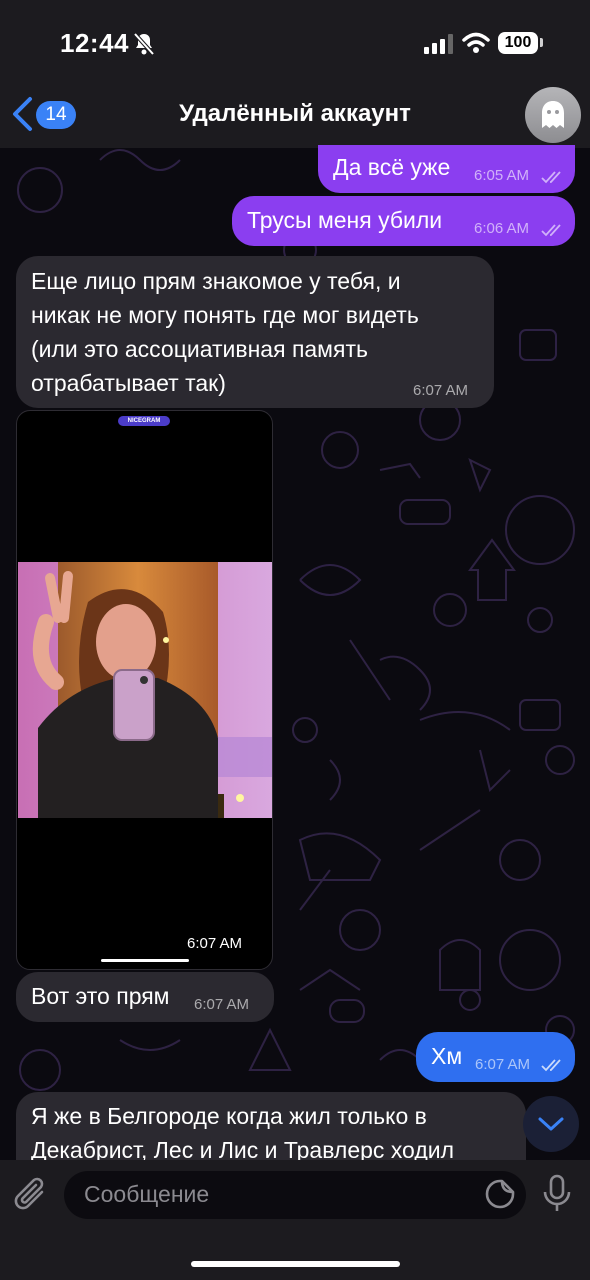 Image resolution: width=590 pixels, height=1280 pixels. I want to click on message-time: 6:06 AM, so click(502, 228).